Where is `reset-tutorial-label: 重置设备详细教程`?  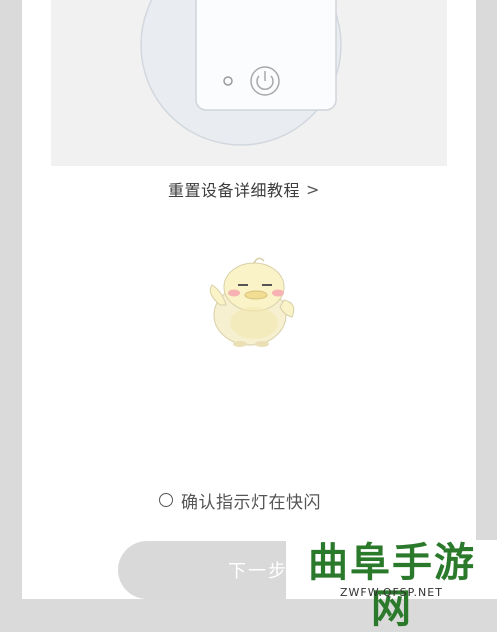 reset-tutorial-label: 重置设备详细教程 is located at coordinates (234, 190).